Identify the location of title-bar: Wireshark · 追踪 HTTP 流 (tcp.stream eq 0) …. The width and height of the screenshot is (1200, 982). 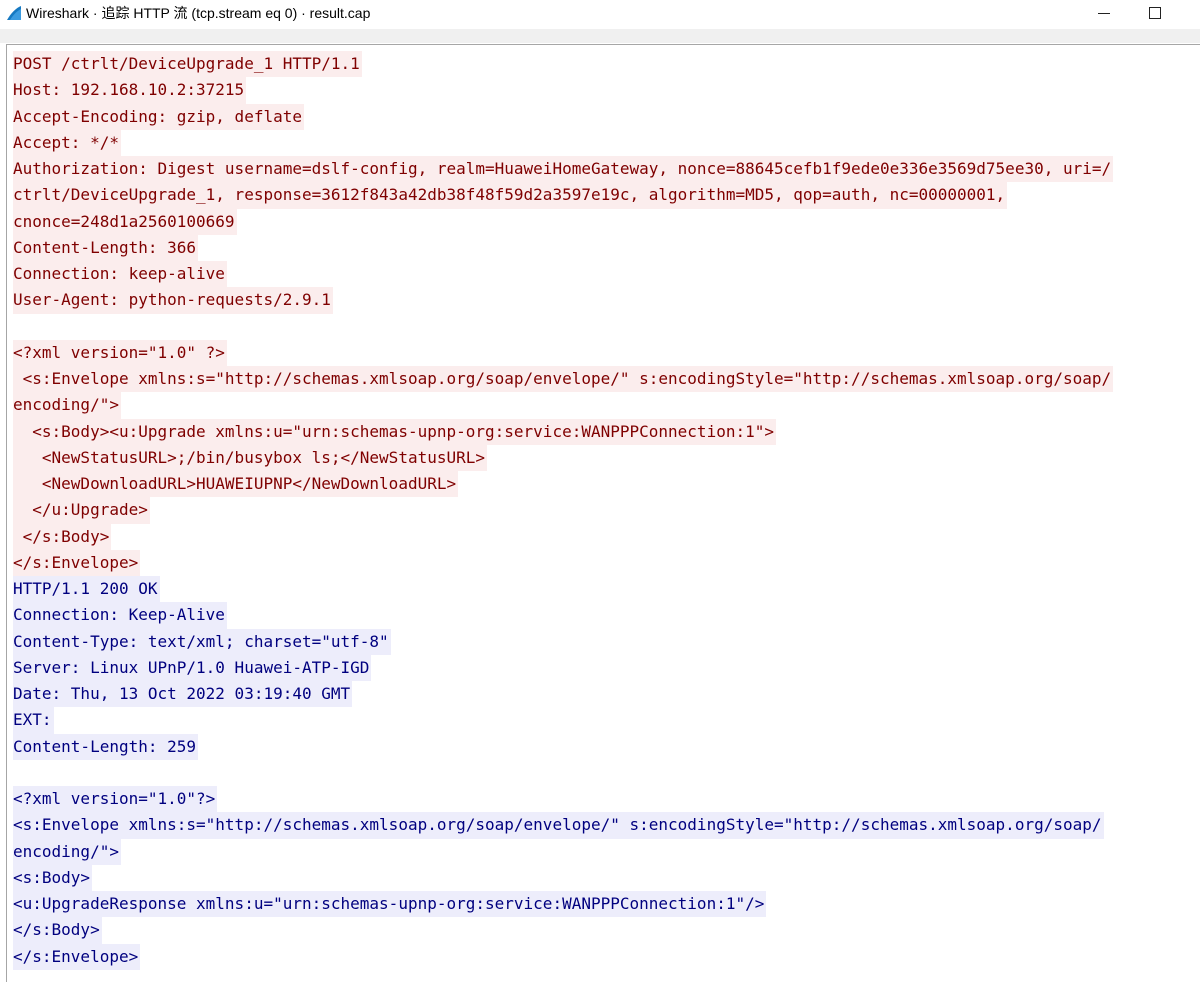
(600, 14).